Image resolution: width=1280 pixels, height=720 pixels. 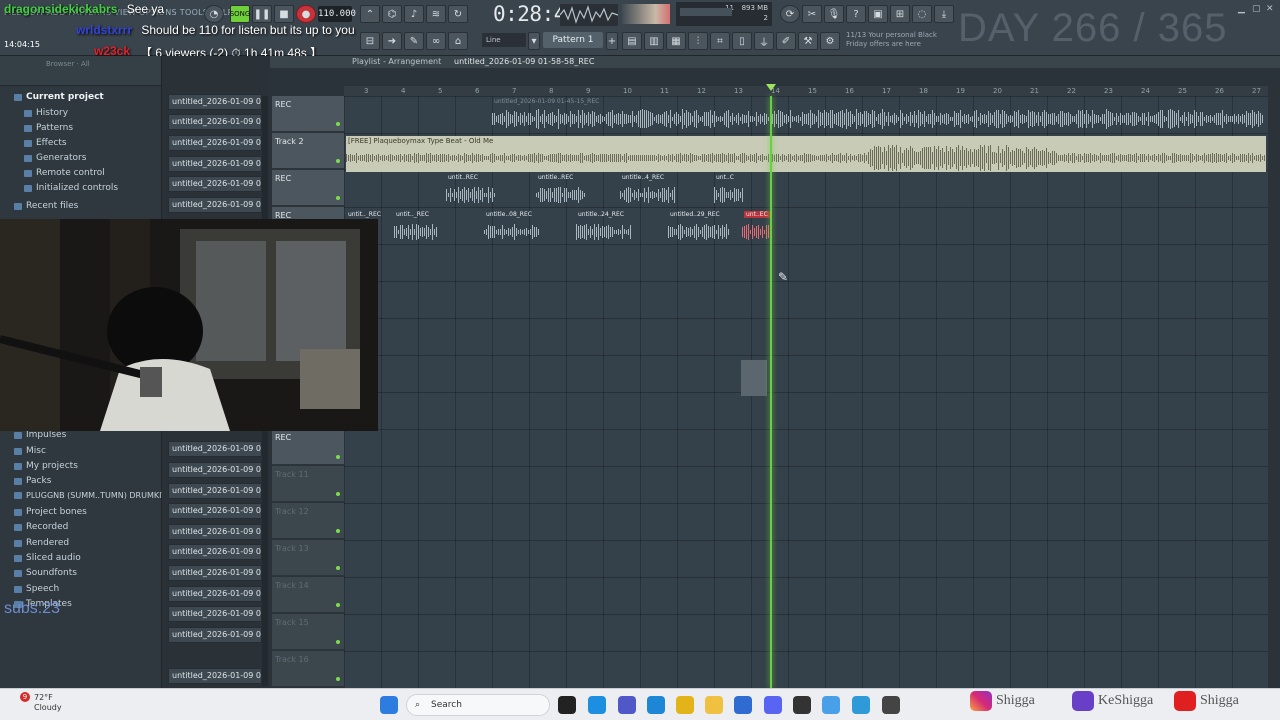 I want to click on audio-clip: untitle..4_REC, so click(x=648, y=192).